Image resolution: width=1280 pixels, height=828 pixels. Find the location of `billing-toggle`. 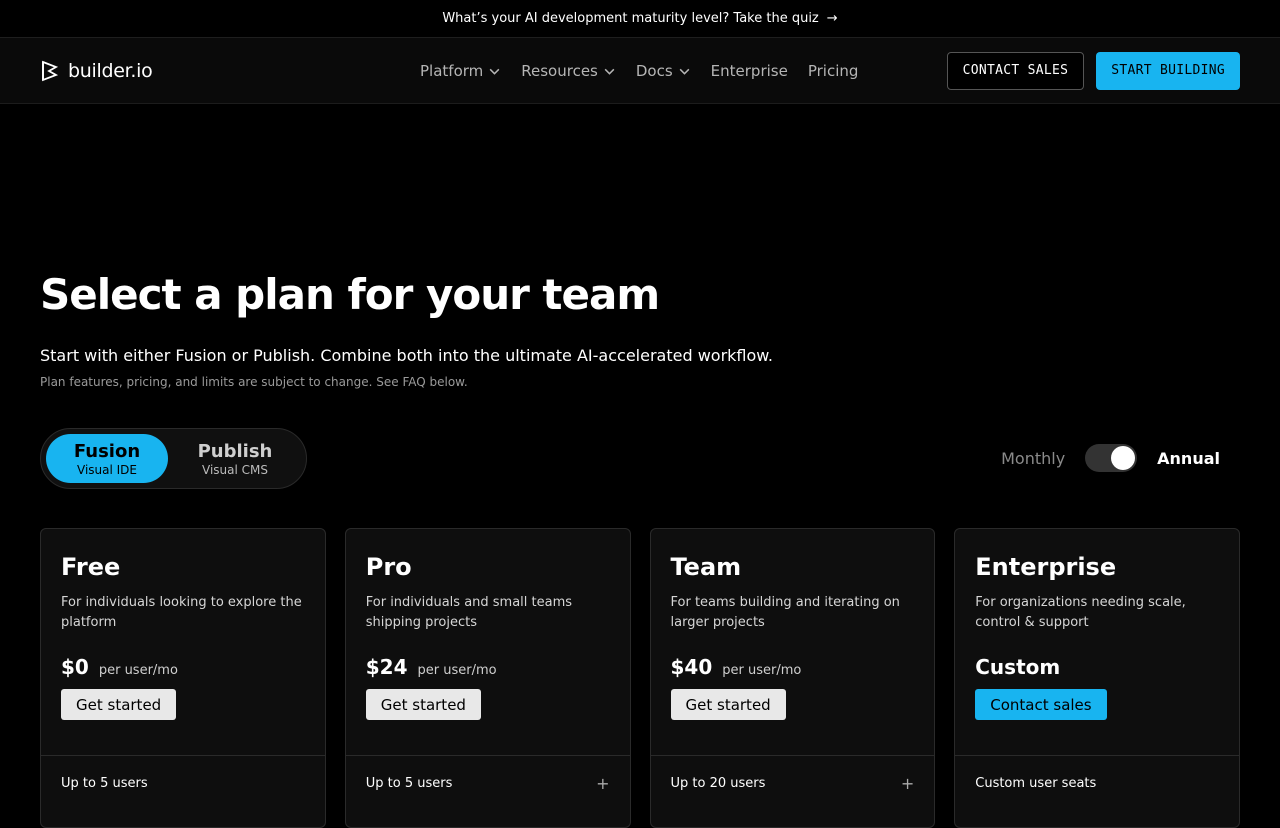

billing-toggle is located at coordinates (1111, 458).